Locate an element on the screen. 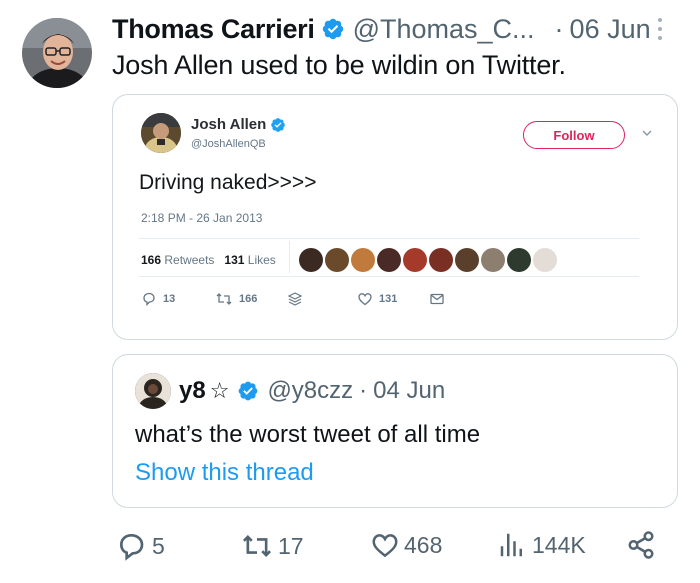 The height and width of the screenshot is (583, 700). retweets-label: Retweets is located at coordinates (189, 260).